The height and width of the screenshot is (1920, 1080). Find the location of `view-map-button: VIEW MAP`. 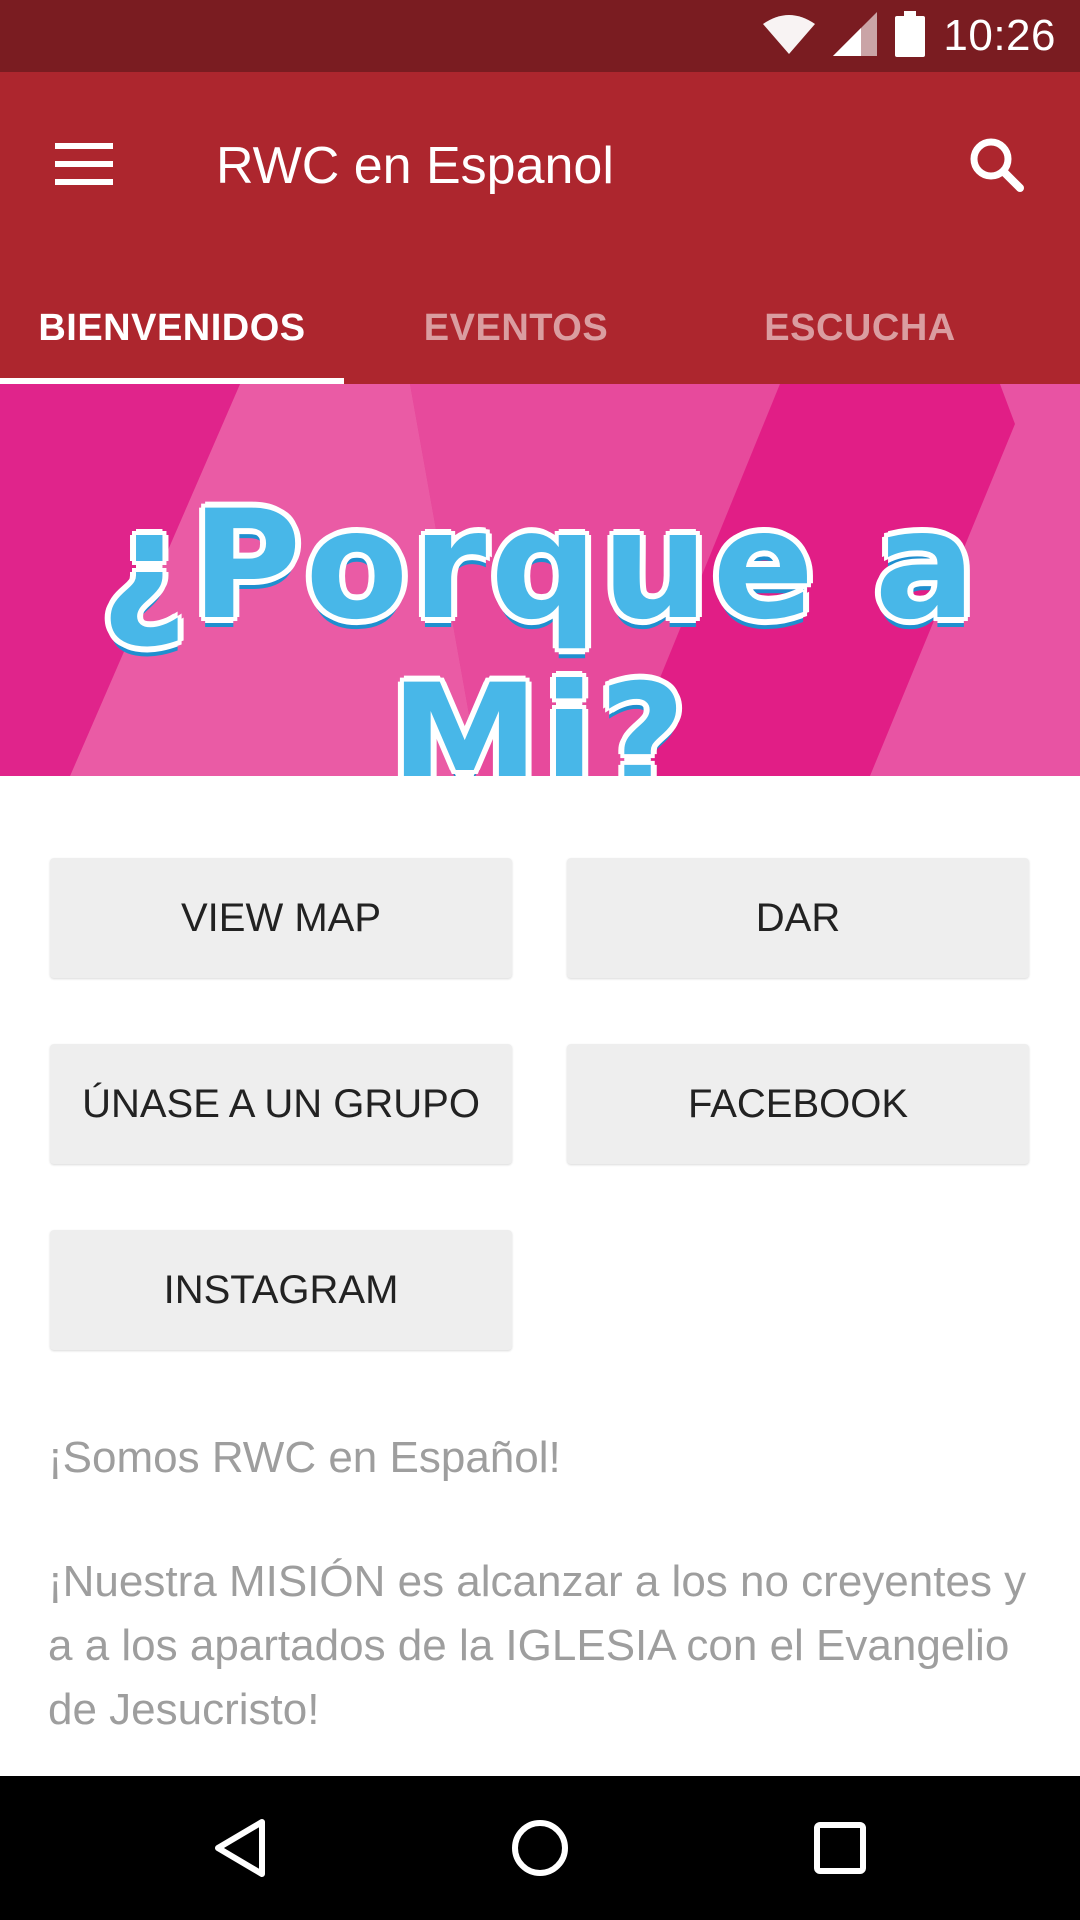

view-map-button: VIEW MAP is located at coordinates (281, 918).